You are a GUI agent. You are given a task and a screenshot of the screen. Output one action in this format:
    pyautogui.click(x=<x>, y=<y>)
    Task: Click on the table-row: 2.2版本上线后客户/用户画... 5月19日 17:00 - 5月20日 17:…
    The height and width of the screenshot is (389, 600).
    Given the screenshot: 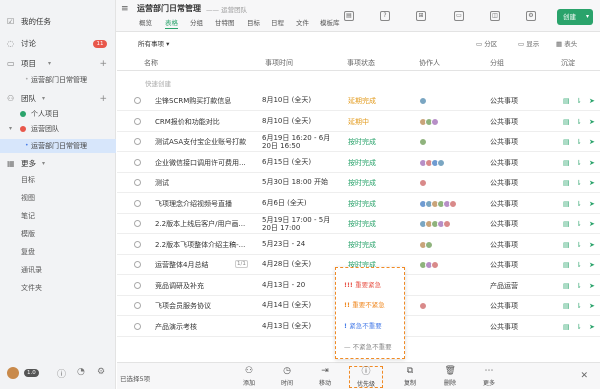 What is the action you would take?
    pyautogui.click(x=358, y=224)
    